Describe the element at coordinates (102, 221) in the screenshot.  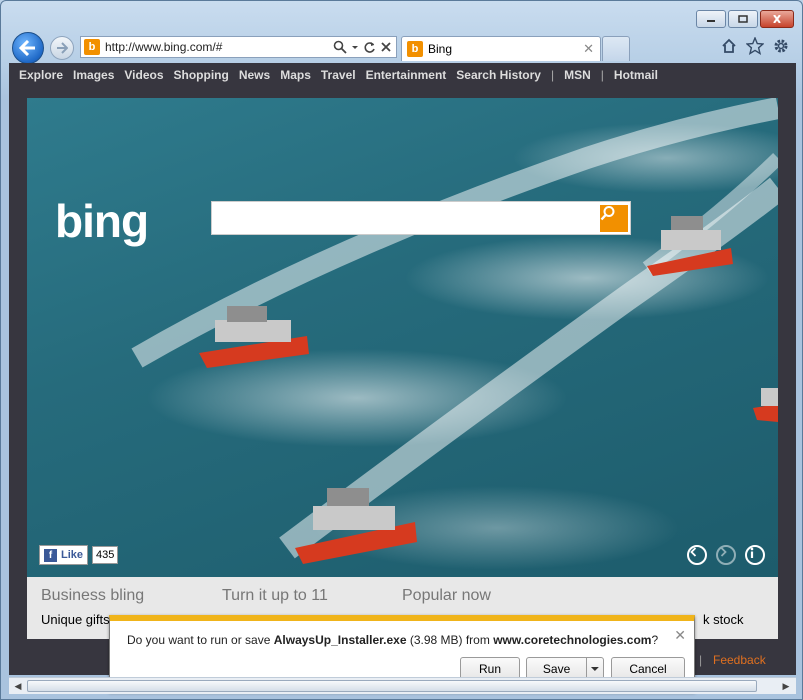
I see `bing-logo: bing` at that location.